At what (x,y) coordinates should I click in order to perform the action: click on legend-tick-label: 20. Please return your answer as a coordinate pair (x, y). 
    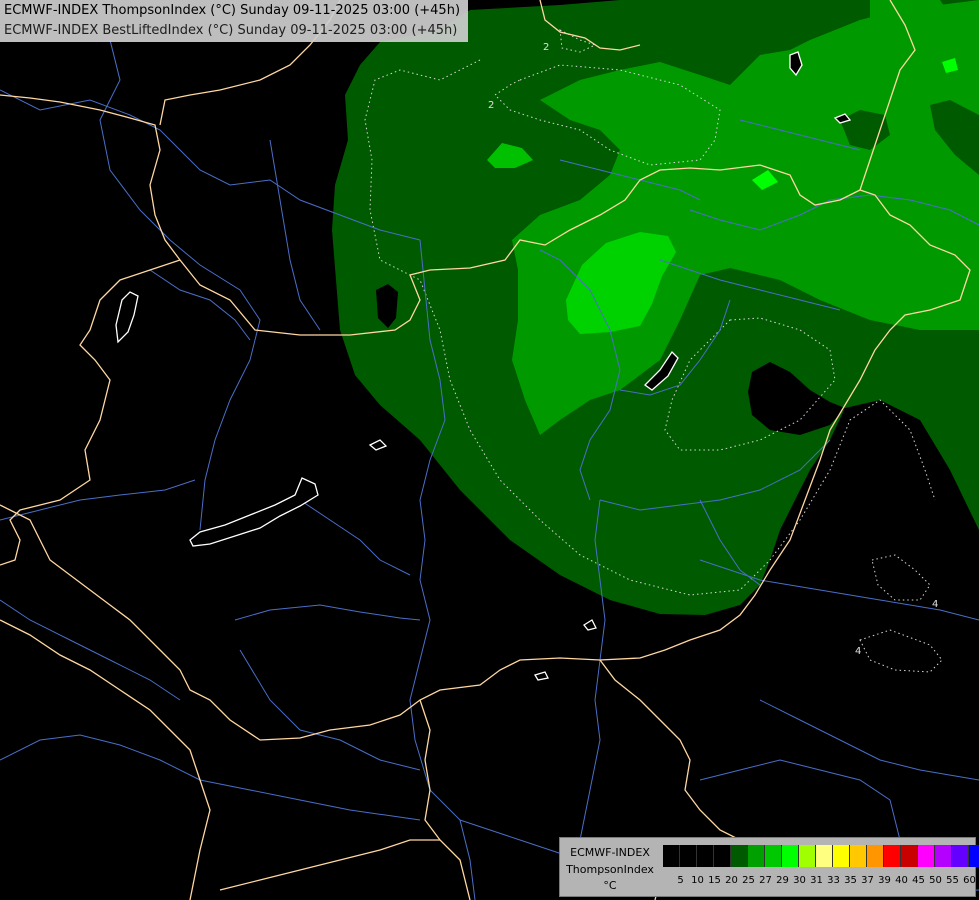
    Looking at the image, I should click on (731, 880).